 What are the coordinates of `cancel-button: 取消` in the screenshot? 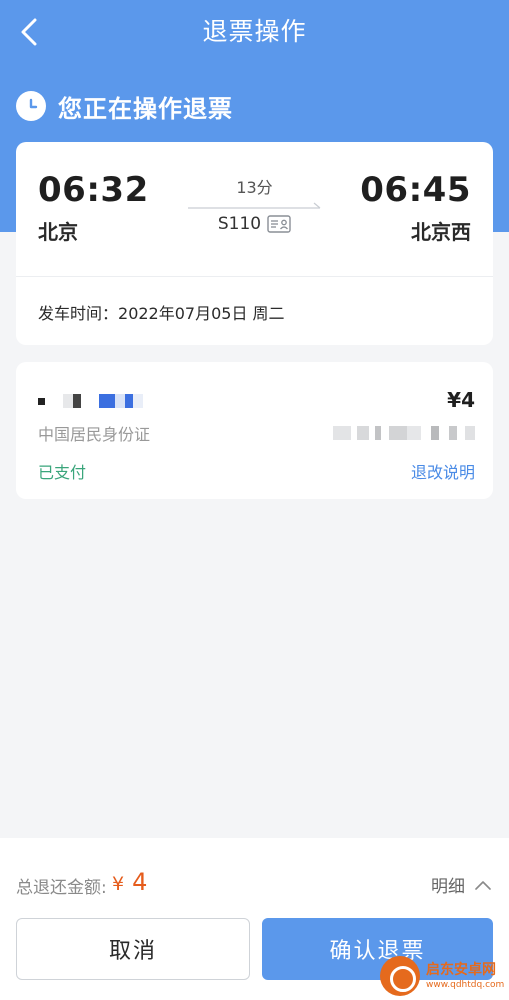 It's located at (133, 949).